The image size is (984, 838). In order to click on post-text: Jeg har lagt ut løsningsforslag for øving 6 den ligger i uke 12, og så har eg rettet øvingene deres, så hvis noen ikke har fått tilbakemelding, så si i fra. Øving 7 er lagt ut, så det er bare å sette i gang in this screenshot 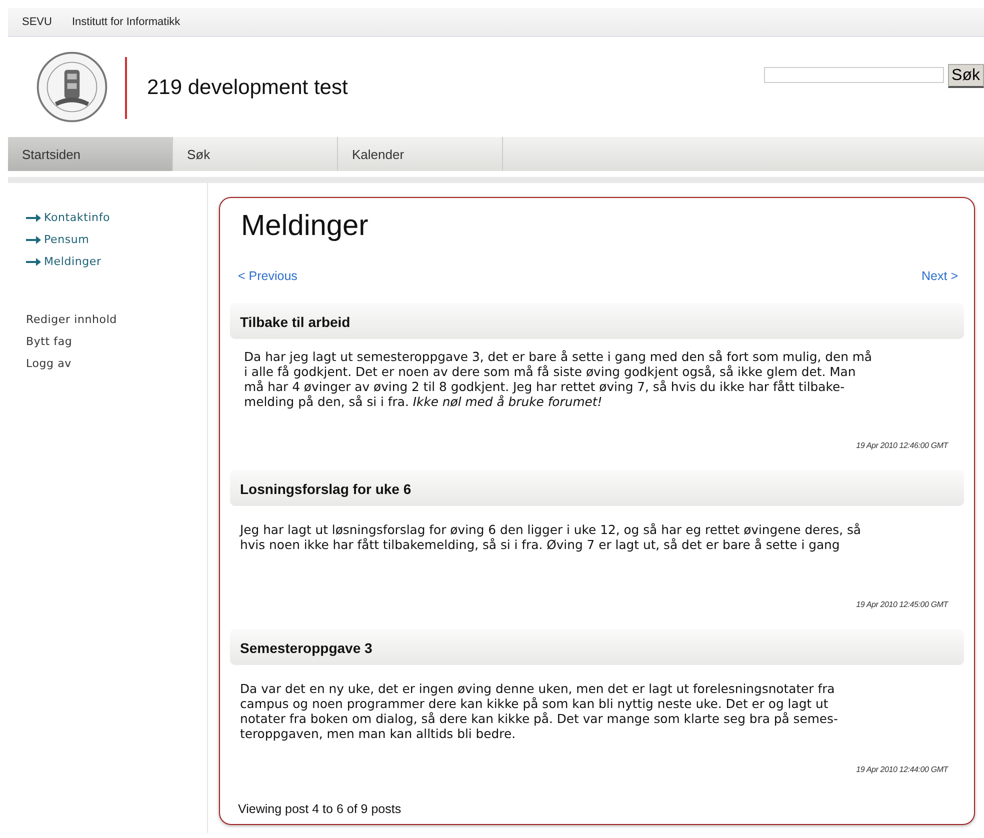, I will do `click(550, 536)`.